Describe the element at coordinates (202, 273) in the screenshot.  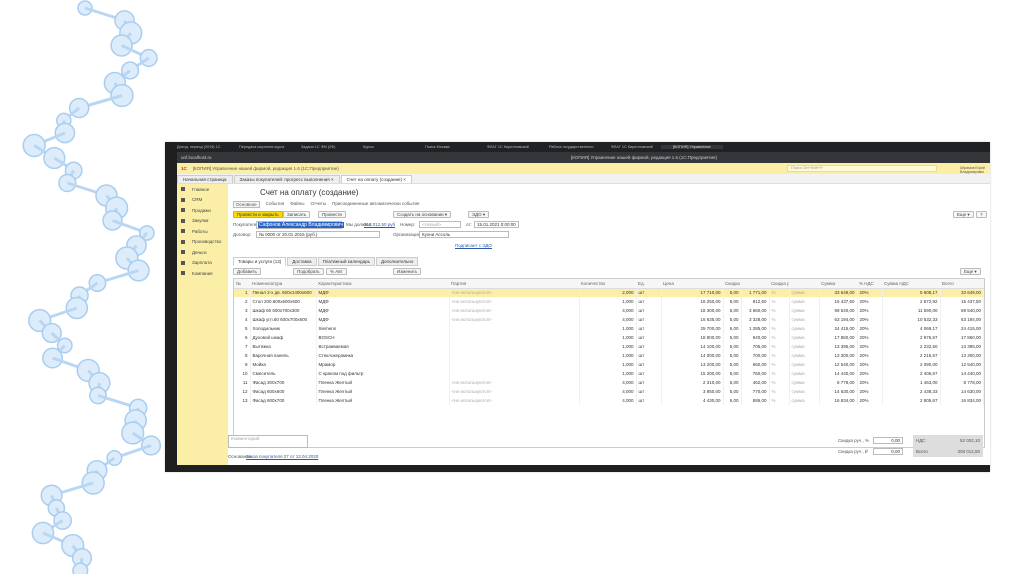
I see `sidebar-item: Компания` at that location.